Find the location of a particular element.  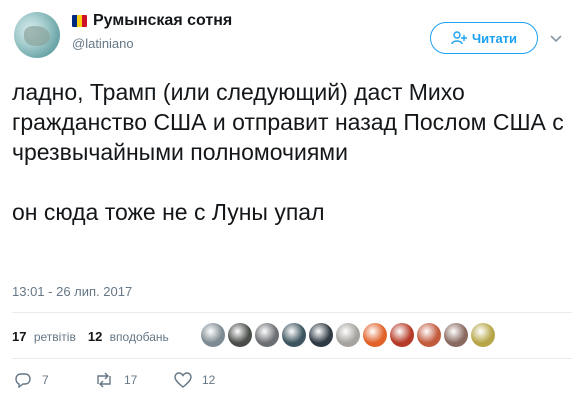

likes-stat: 12 вподобань is located at coordinates (128, 336).